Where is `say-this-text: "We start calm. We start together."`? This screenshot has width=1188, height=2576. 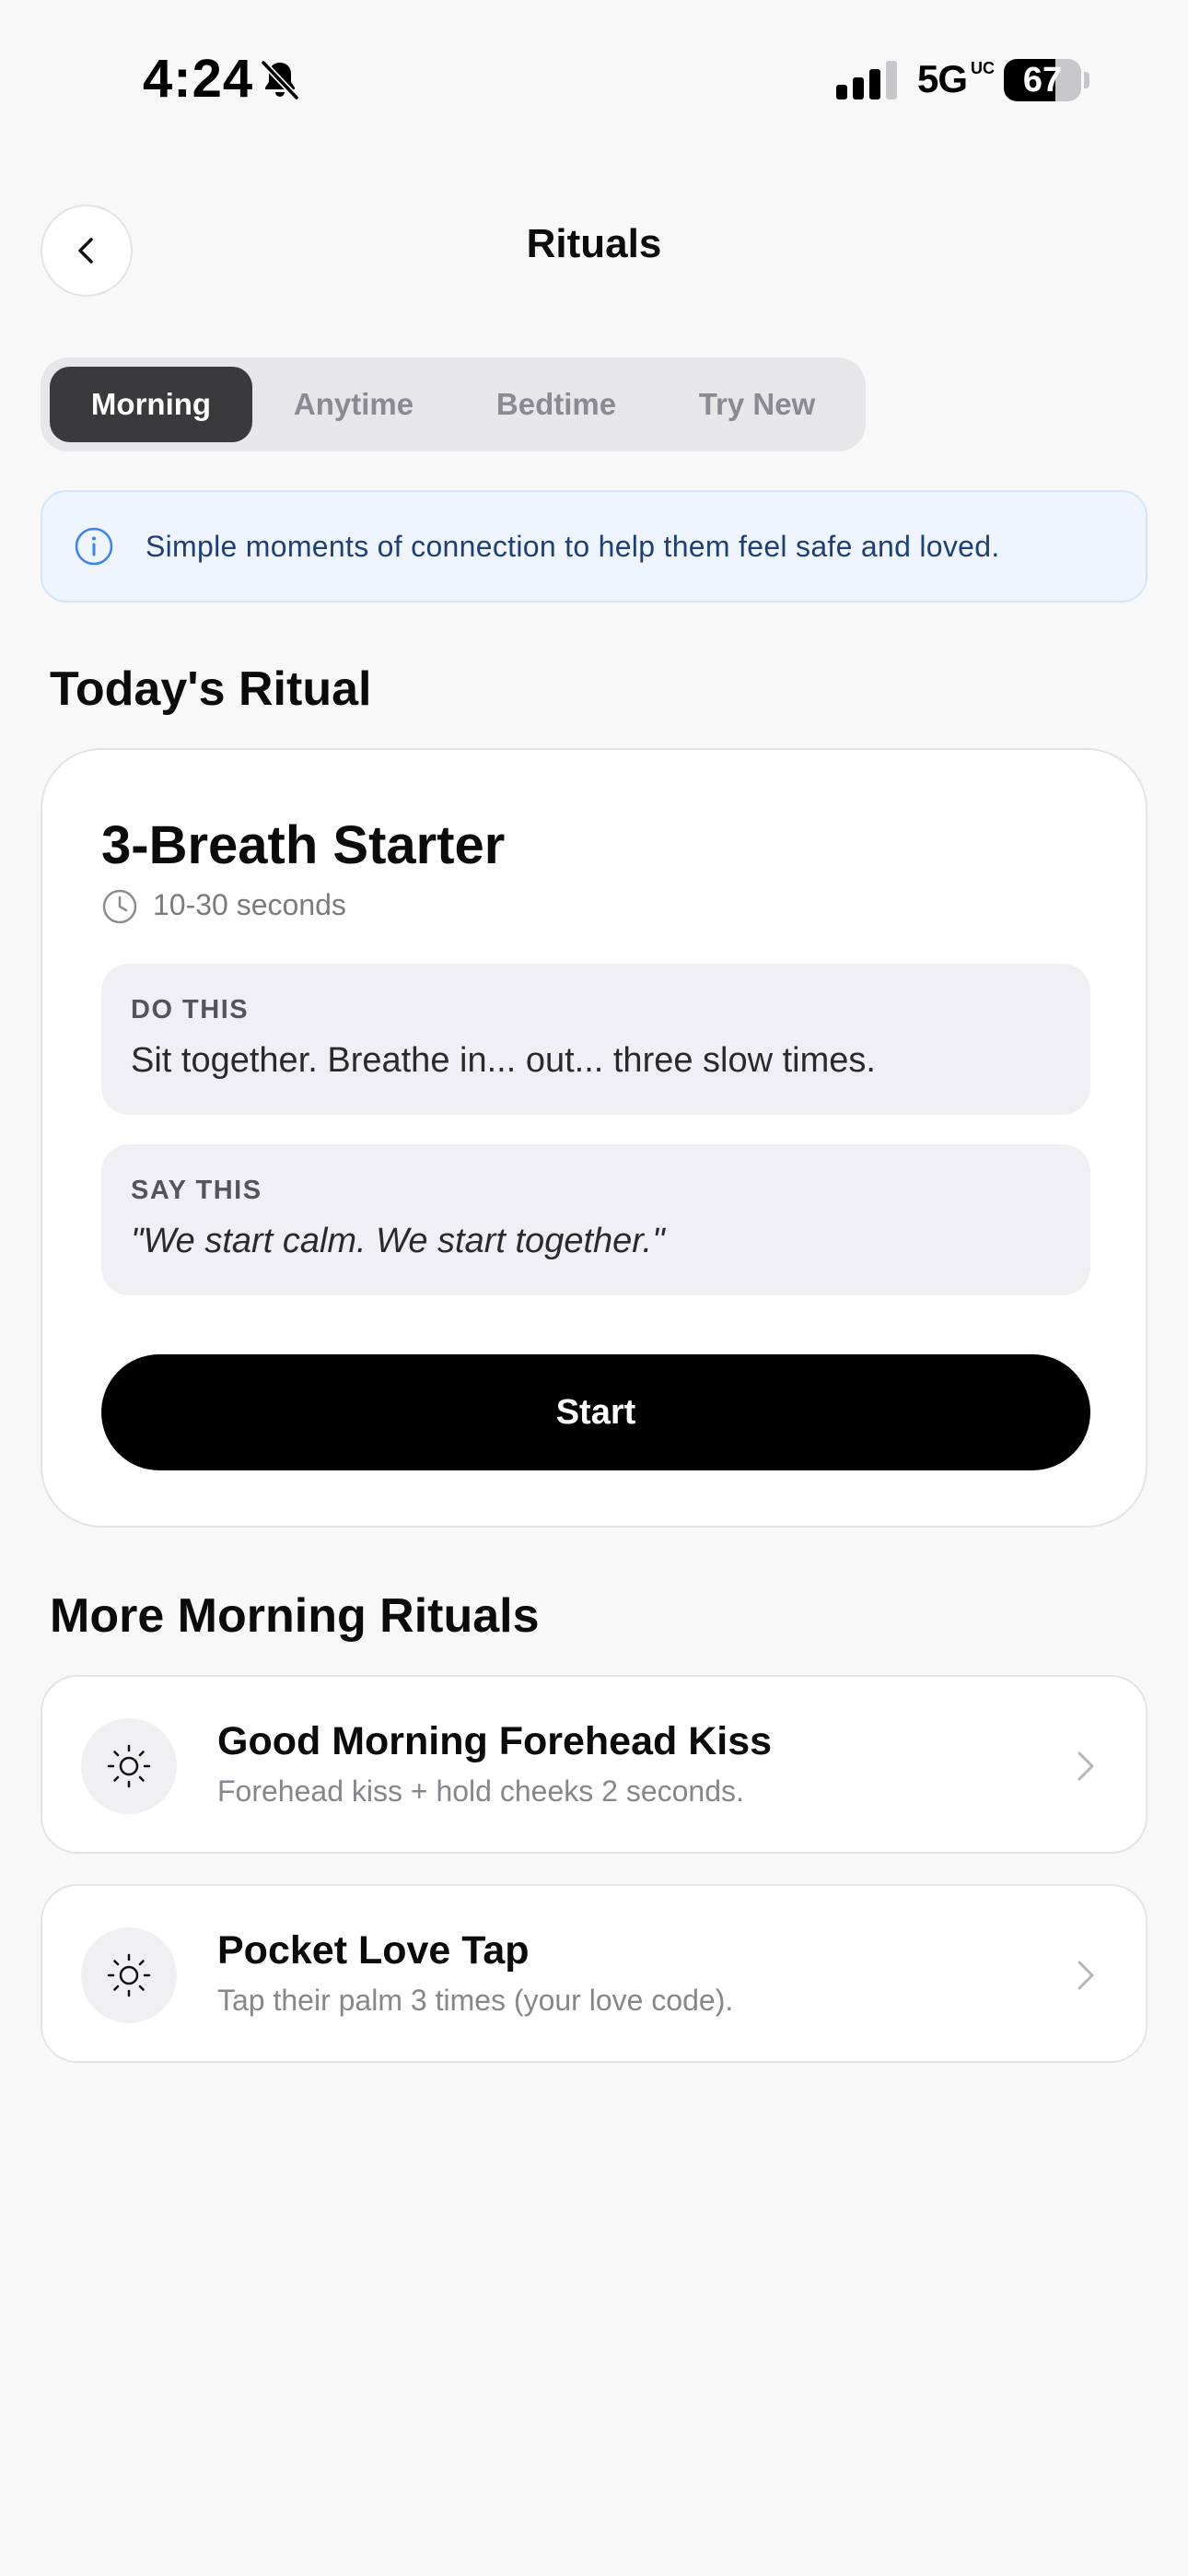
say-this-text: "We start calm. We start together." is located at coordinates (398, 1241).